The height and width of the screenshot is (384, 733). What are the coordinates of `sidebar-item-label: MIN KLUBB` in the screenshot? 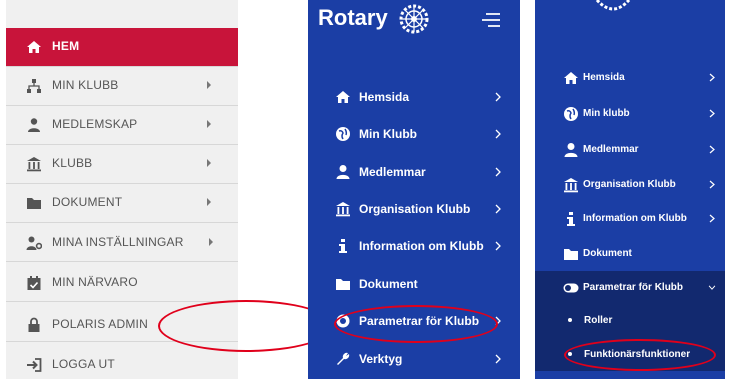 It's located at (85, 85).